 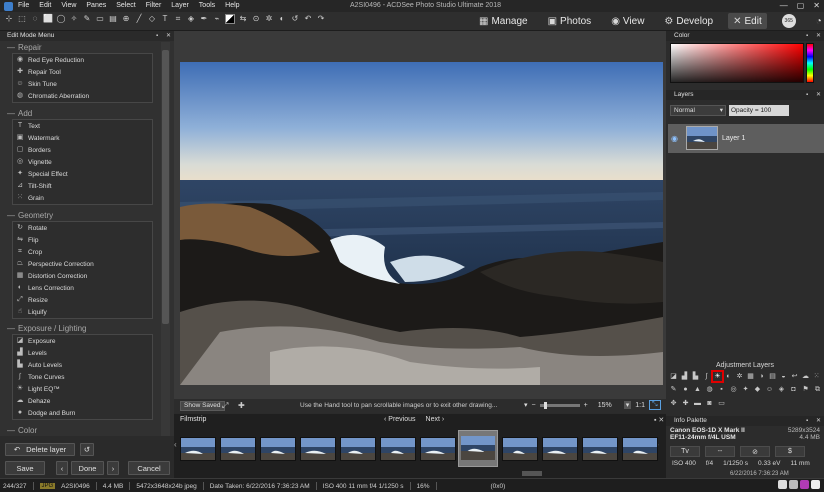 What do you see at coordinates (627, 21) in the screenshot?
I see `mode-view: ◉ View` at bounding box center [627, 21].